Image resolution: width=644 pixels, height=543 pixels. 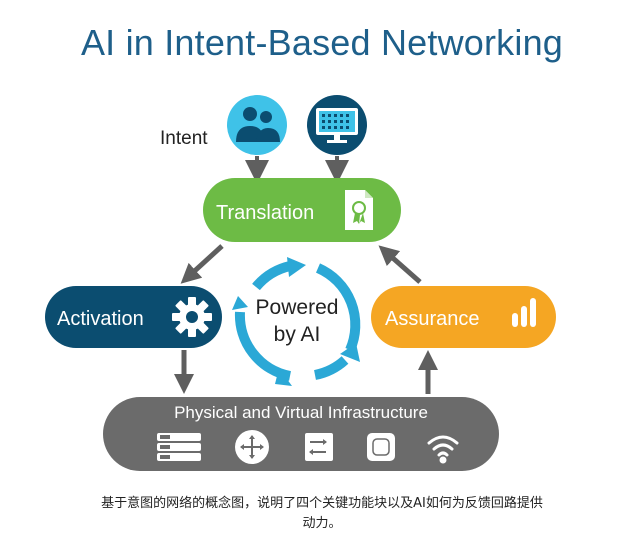 I want to click on infrastructure-block: Physical and Virtual Infrastructure, so click(x=301, y=434).